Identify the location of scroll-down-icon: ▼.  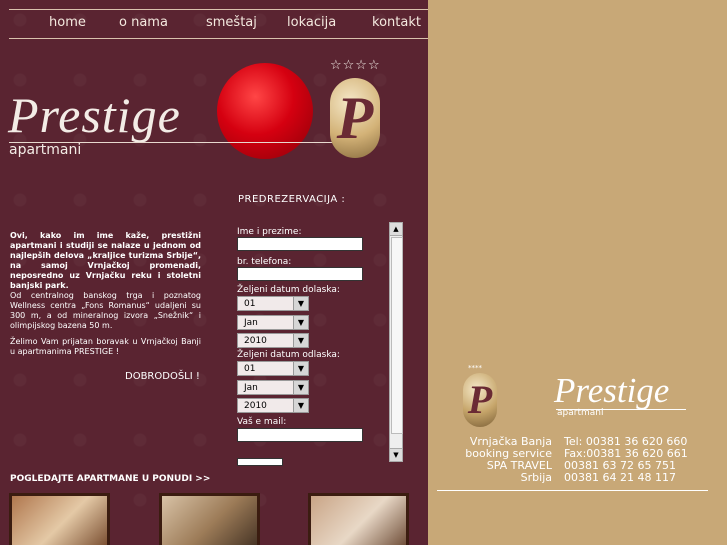
(396, 454).